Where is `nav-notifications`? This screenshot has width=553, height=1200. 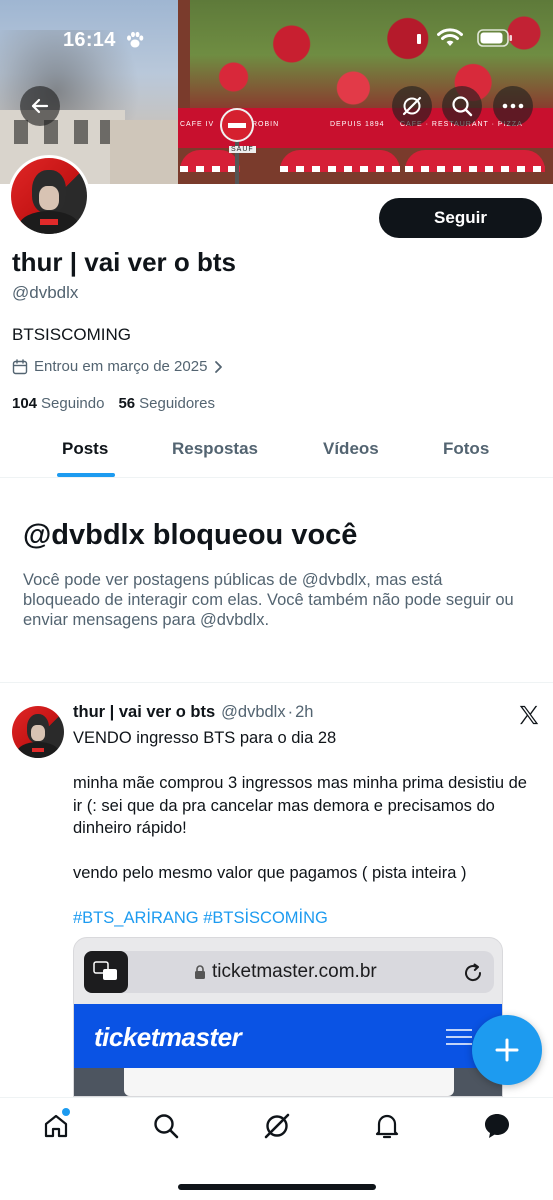
nav-notifications is located at coordinates (387, 1126).